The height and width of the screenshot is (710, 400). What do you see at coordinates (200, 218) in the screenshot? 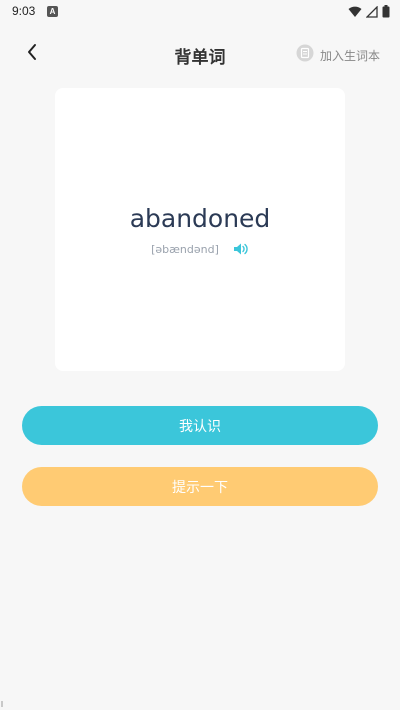
I see `word-text: abandoned` at bounding box center [200, 218].